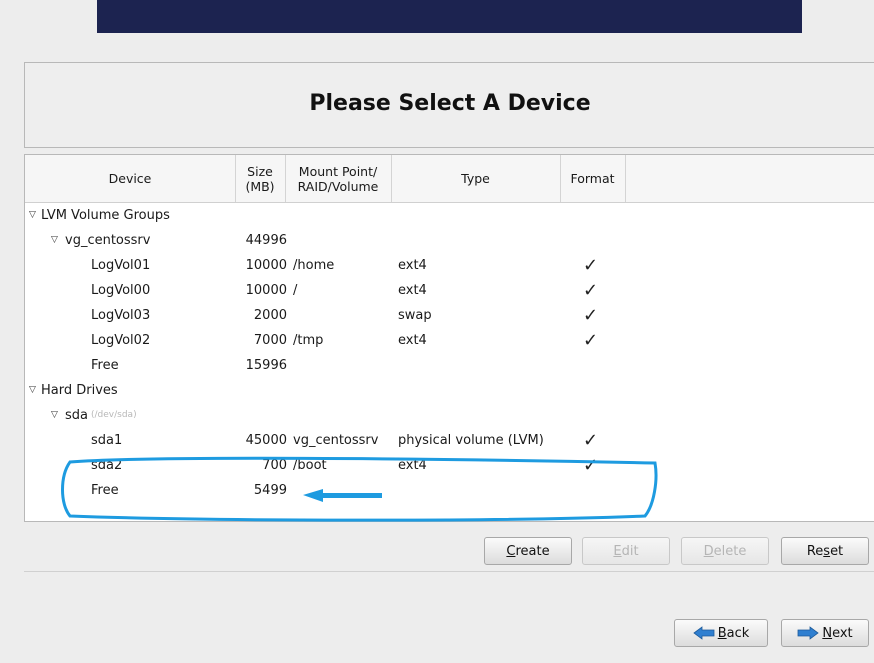 Image resolution: width=874 pixels, height=663 pixels. What do you see at coordinates (449, 390) in the screenshot?
I see `table-row: ▽ Hard Drives` at bounding box center [449, 390].